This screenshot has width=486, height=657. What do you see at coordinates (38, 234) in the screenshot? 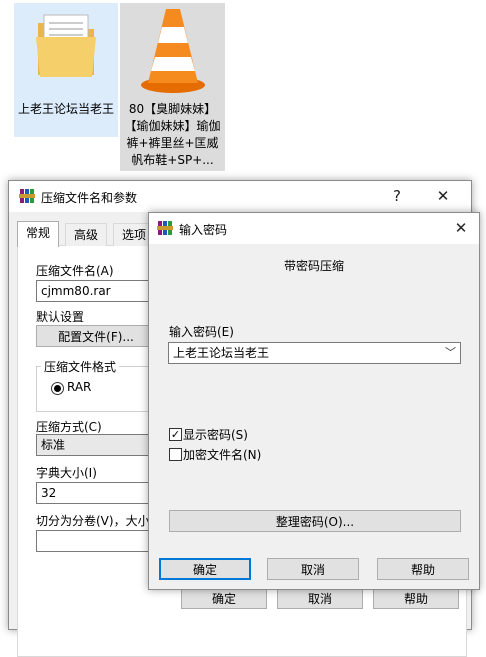
I see `tab-general: 常规` at bounding box center [38, 234].